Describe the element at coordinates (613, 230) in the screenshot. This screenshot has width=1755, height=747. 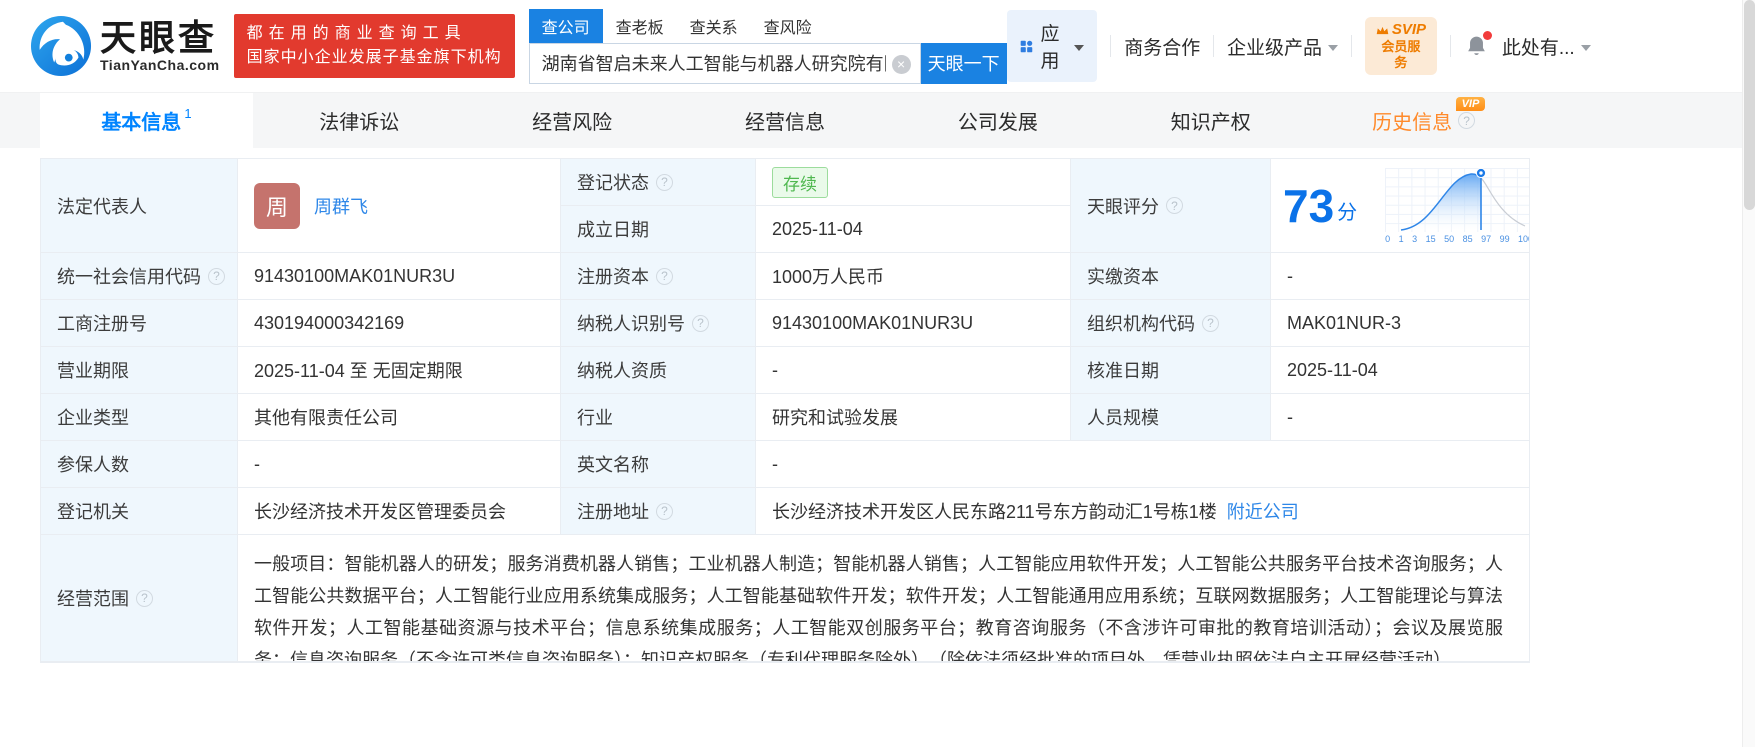
I see `label-text: 成立日期` at that location.